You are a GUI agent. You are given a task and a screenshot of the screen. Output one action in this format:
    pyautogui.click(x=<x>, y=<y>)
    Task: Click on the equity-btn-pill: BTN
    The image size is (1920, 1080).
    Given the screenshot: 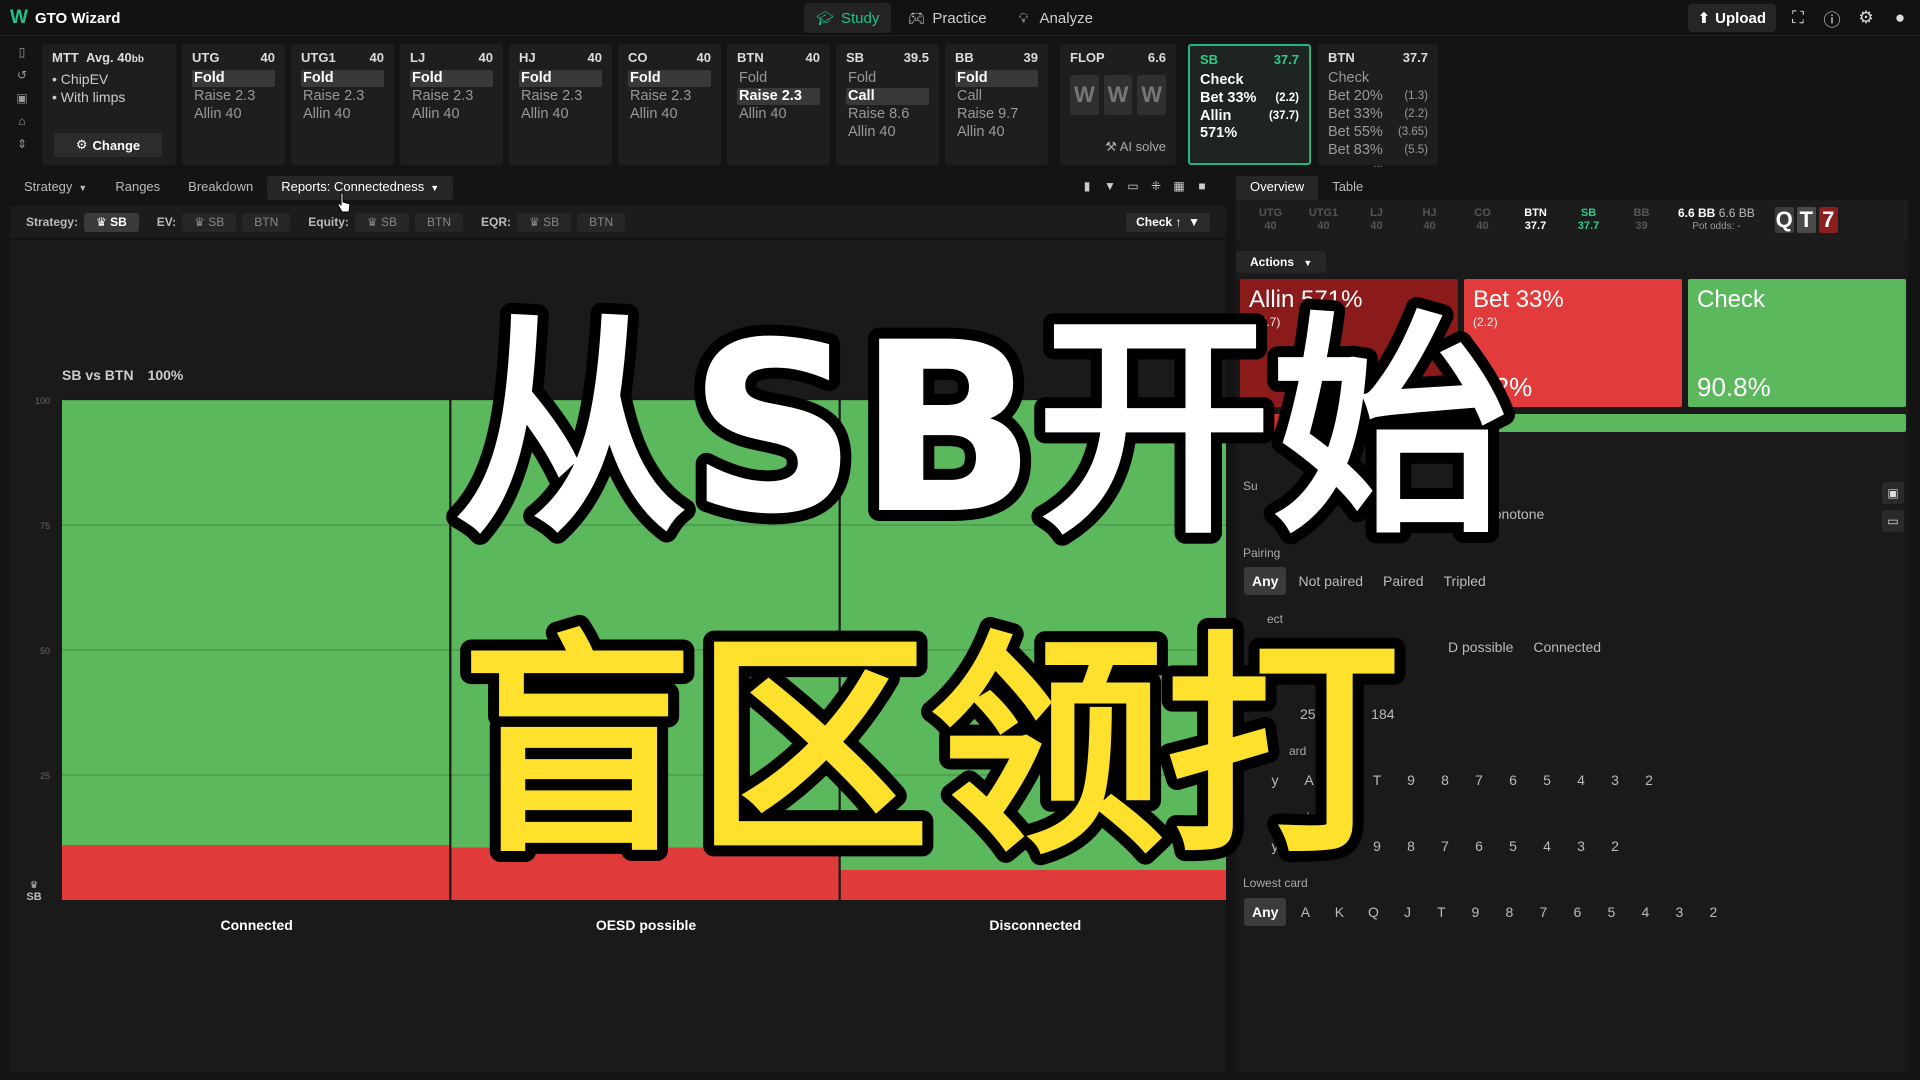 What is the action you would take?
    pyautogui.click(x=439, y=222)
    